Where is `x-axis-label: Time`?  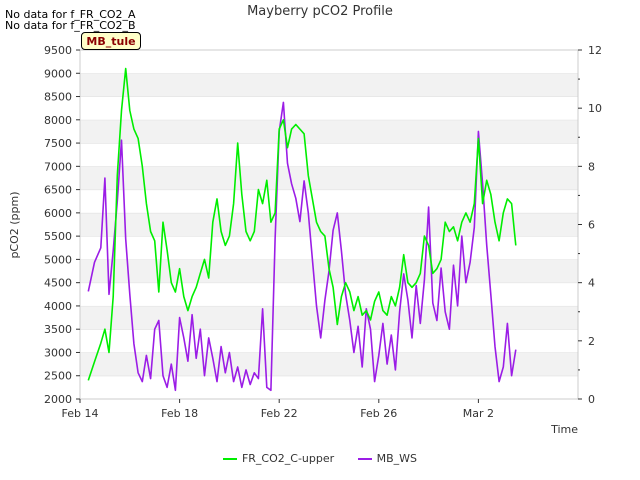 x-axis-label: Time is located at coordinates (564, 429).